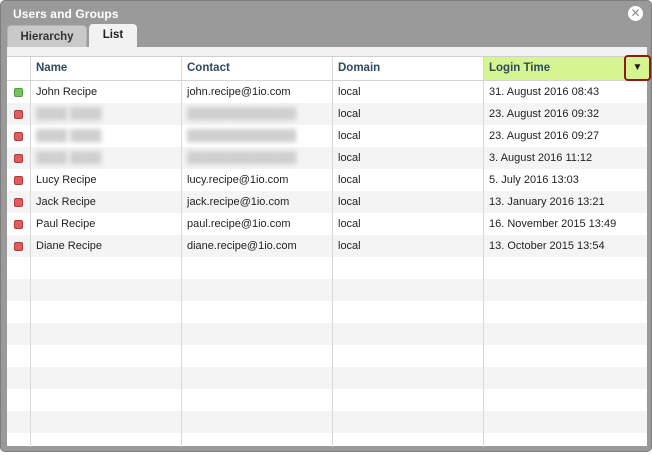  What do you see at coordinates (238, 202) in the screenshot?
I see `cell-contact: jack.recipe@1io.com` at bounding box center [238, 202].